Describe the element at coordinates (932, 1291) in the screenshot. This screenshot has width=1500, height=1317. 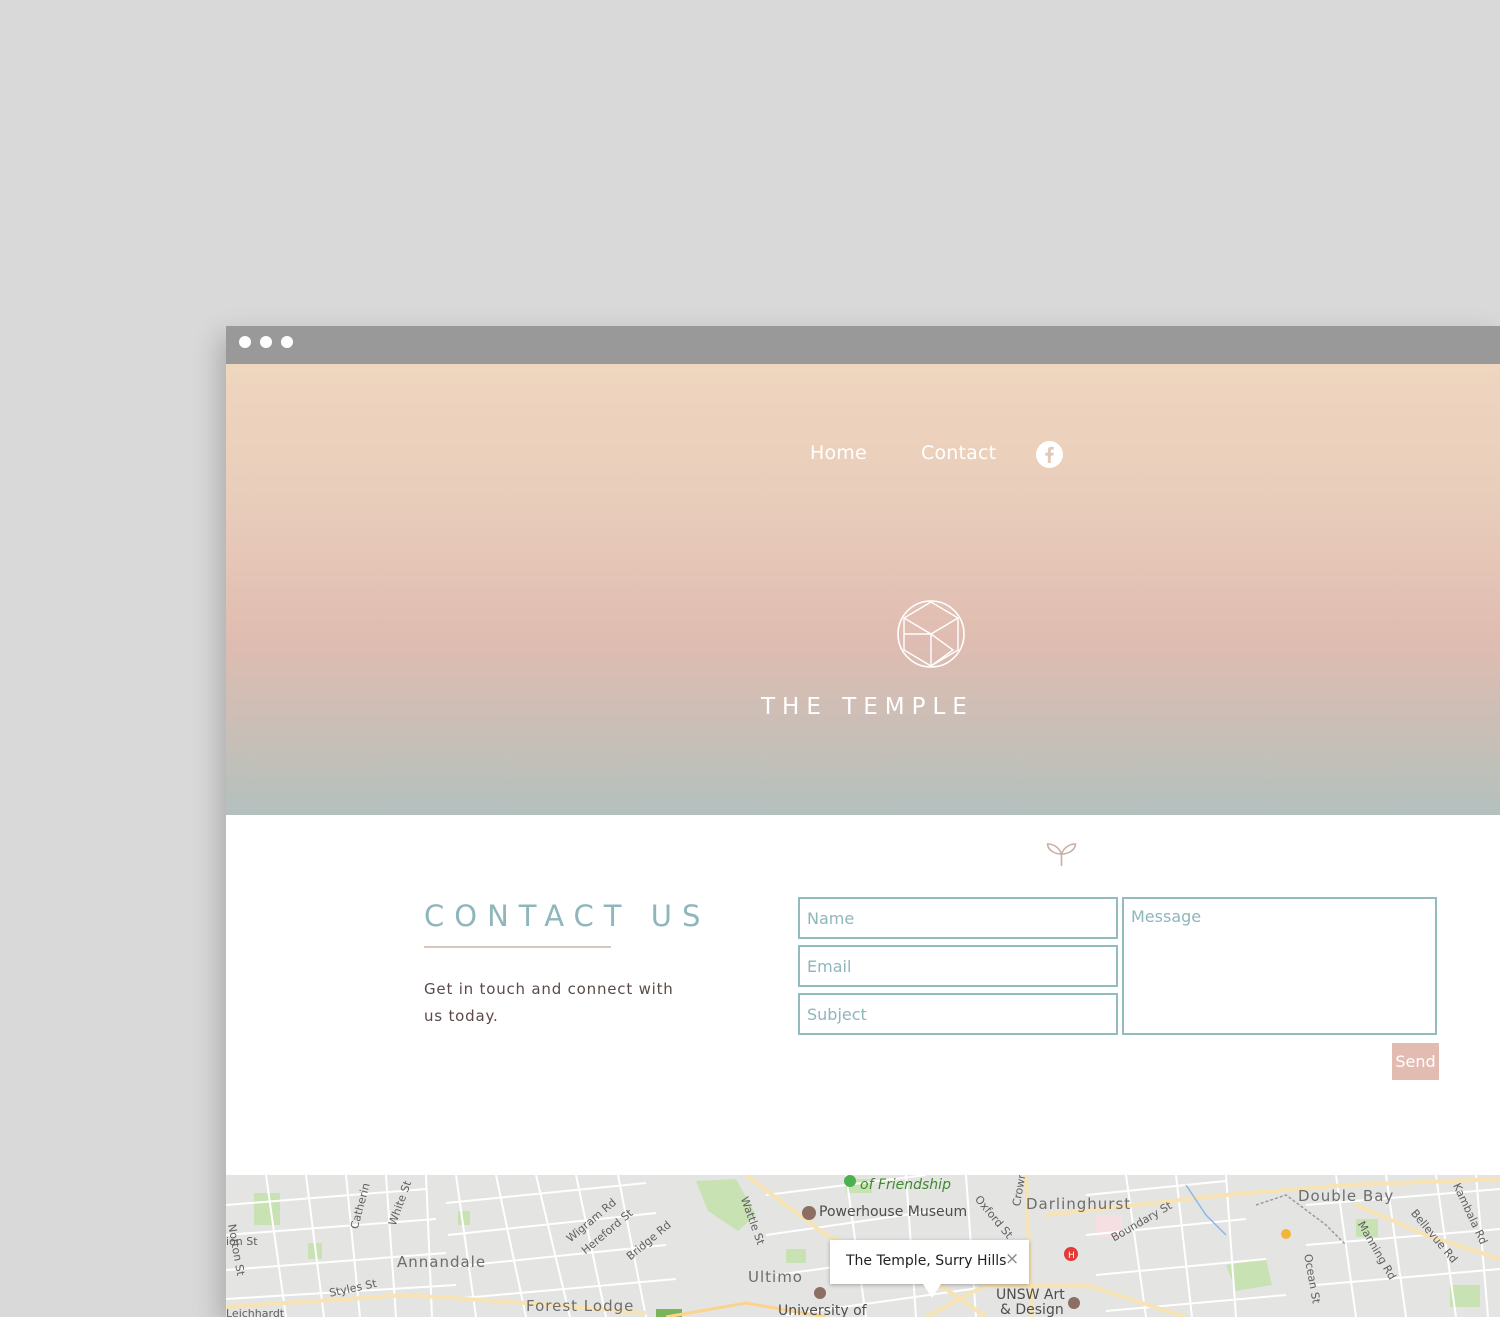
I see `info-window-pointer` at that location.